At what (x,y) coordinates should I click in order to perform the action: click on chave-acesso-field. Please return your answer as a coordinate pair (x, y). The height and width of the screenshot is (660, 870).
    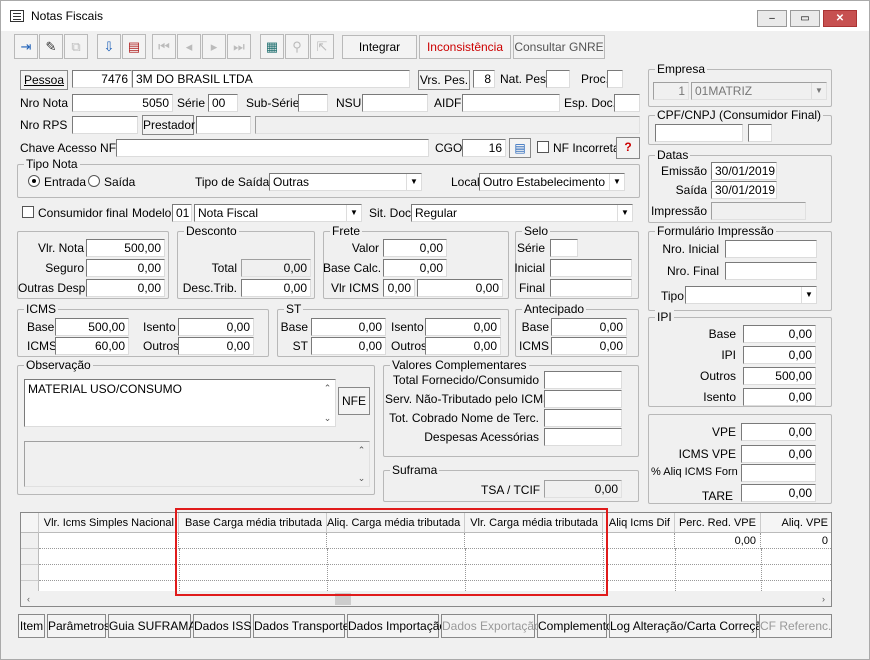
    Looking at the image, I should click on (272, 148).